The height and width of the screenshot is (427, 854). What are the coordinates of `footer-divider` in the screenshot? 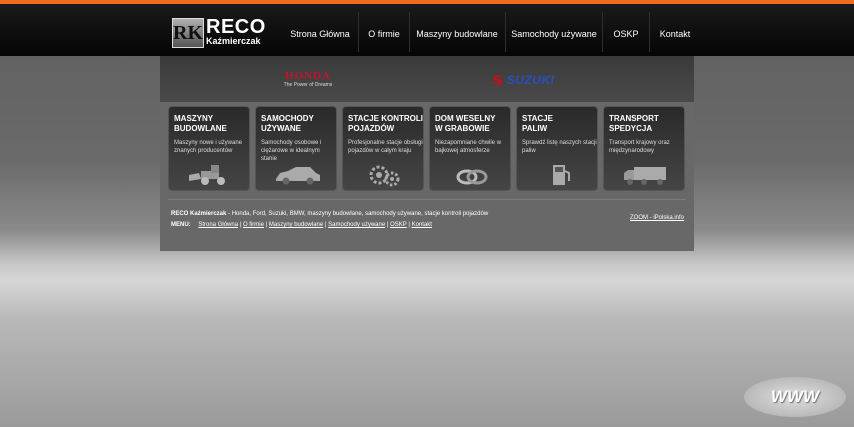 It's located at (427, 199).